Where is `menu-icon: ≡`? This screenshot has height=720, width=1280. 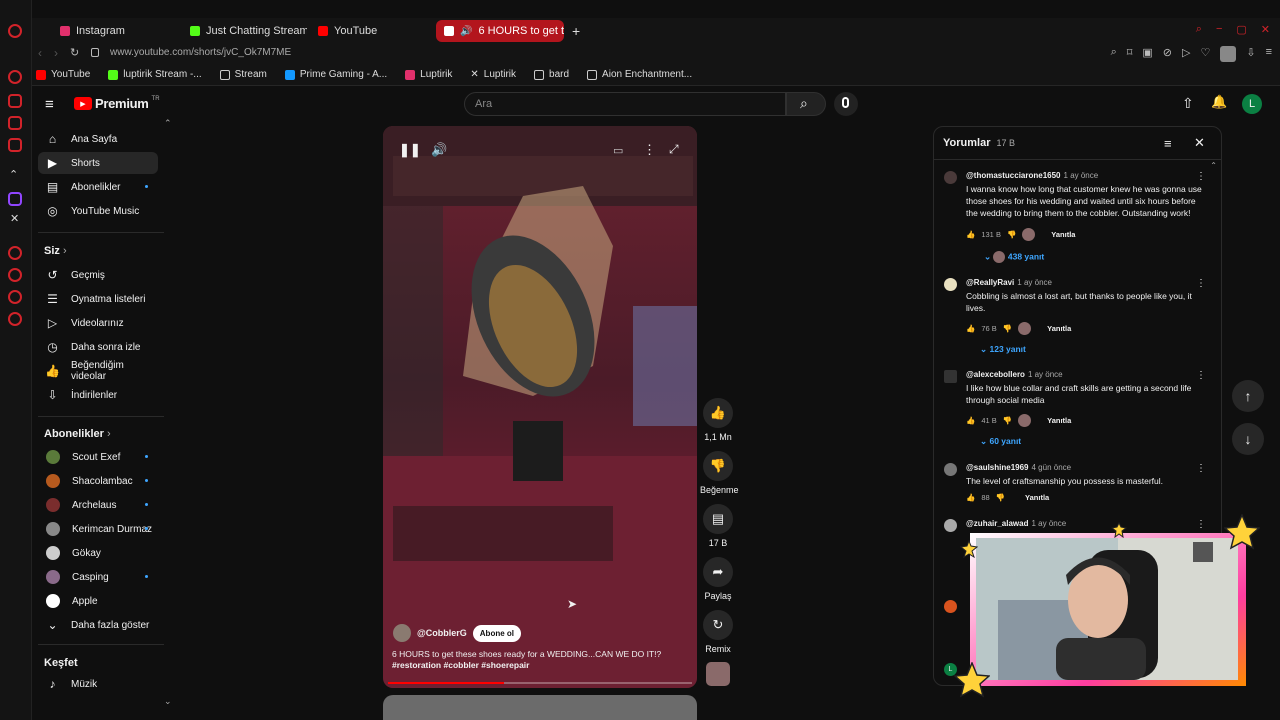
menu-icon: ≡ is located at coordinates (1269, 54).